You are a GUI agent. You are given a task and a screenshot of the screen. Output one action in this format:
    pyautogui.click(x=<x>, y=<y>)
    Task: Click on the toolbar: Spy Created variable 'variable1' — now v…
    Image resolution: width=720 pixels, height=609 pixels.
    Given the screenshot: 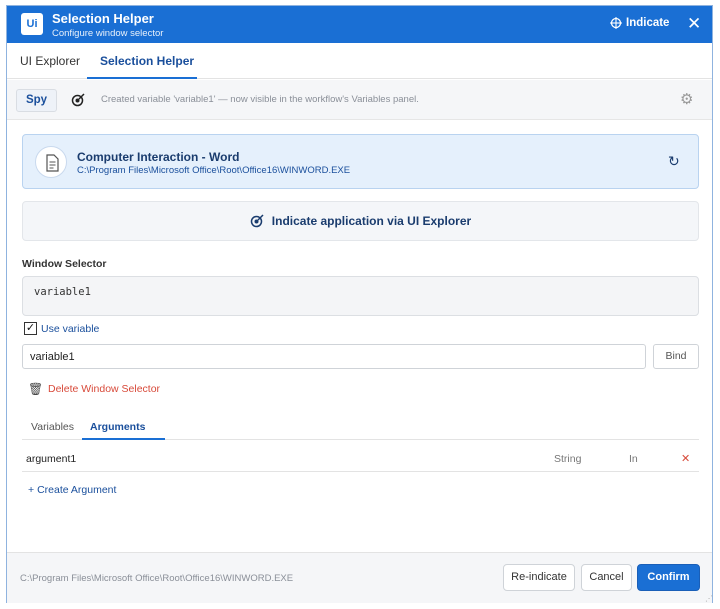 What is the action you would take?
    pyautogui.click(x=359, y=100)
    